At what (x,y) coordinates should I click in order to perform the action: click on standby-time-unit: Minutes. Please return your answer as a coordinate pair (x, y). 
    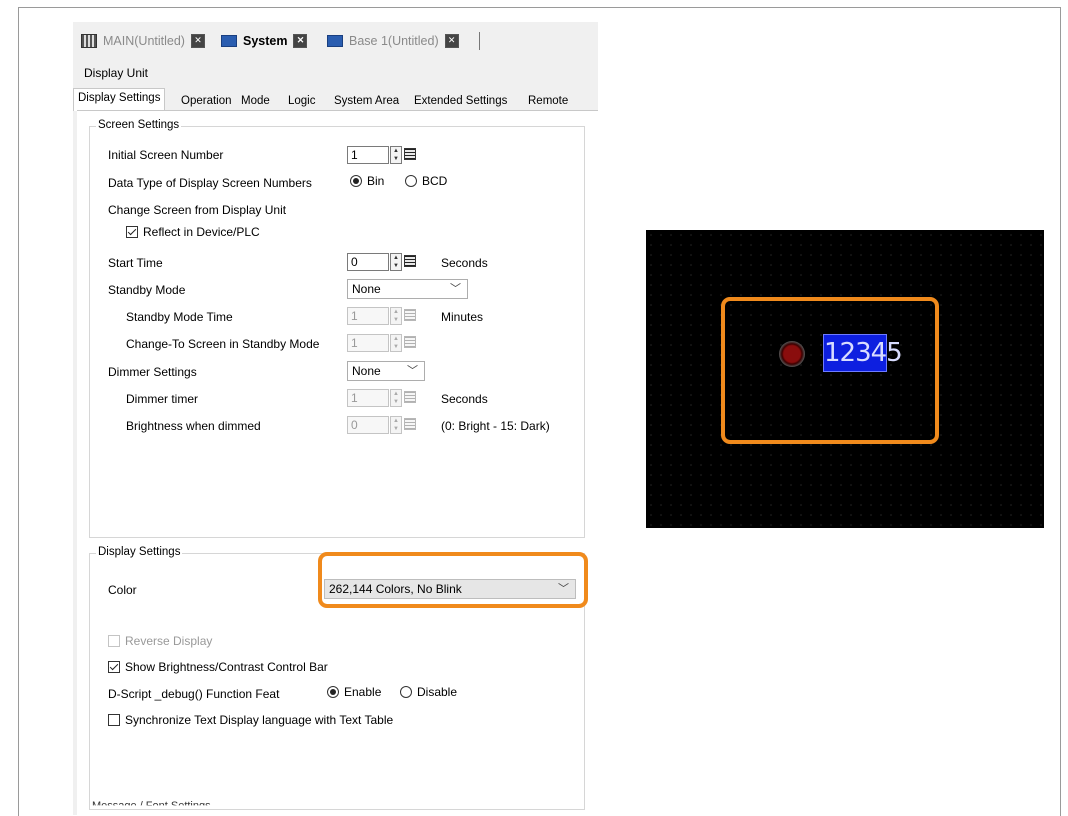
    Looking at the image, I should click on (462, 317).